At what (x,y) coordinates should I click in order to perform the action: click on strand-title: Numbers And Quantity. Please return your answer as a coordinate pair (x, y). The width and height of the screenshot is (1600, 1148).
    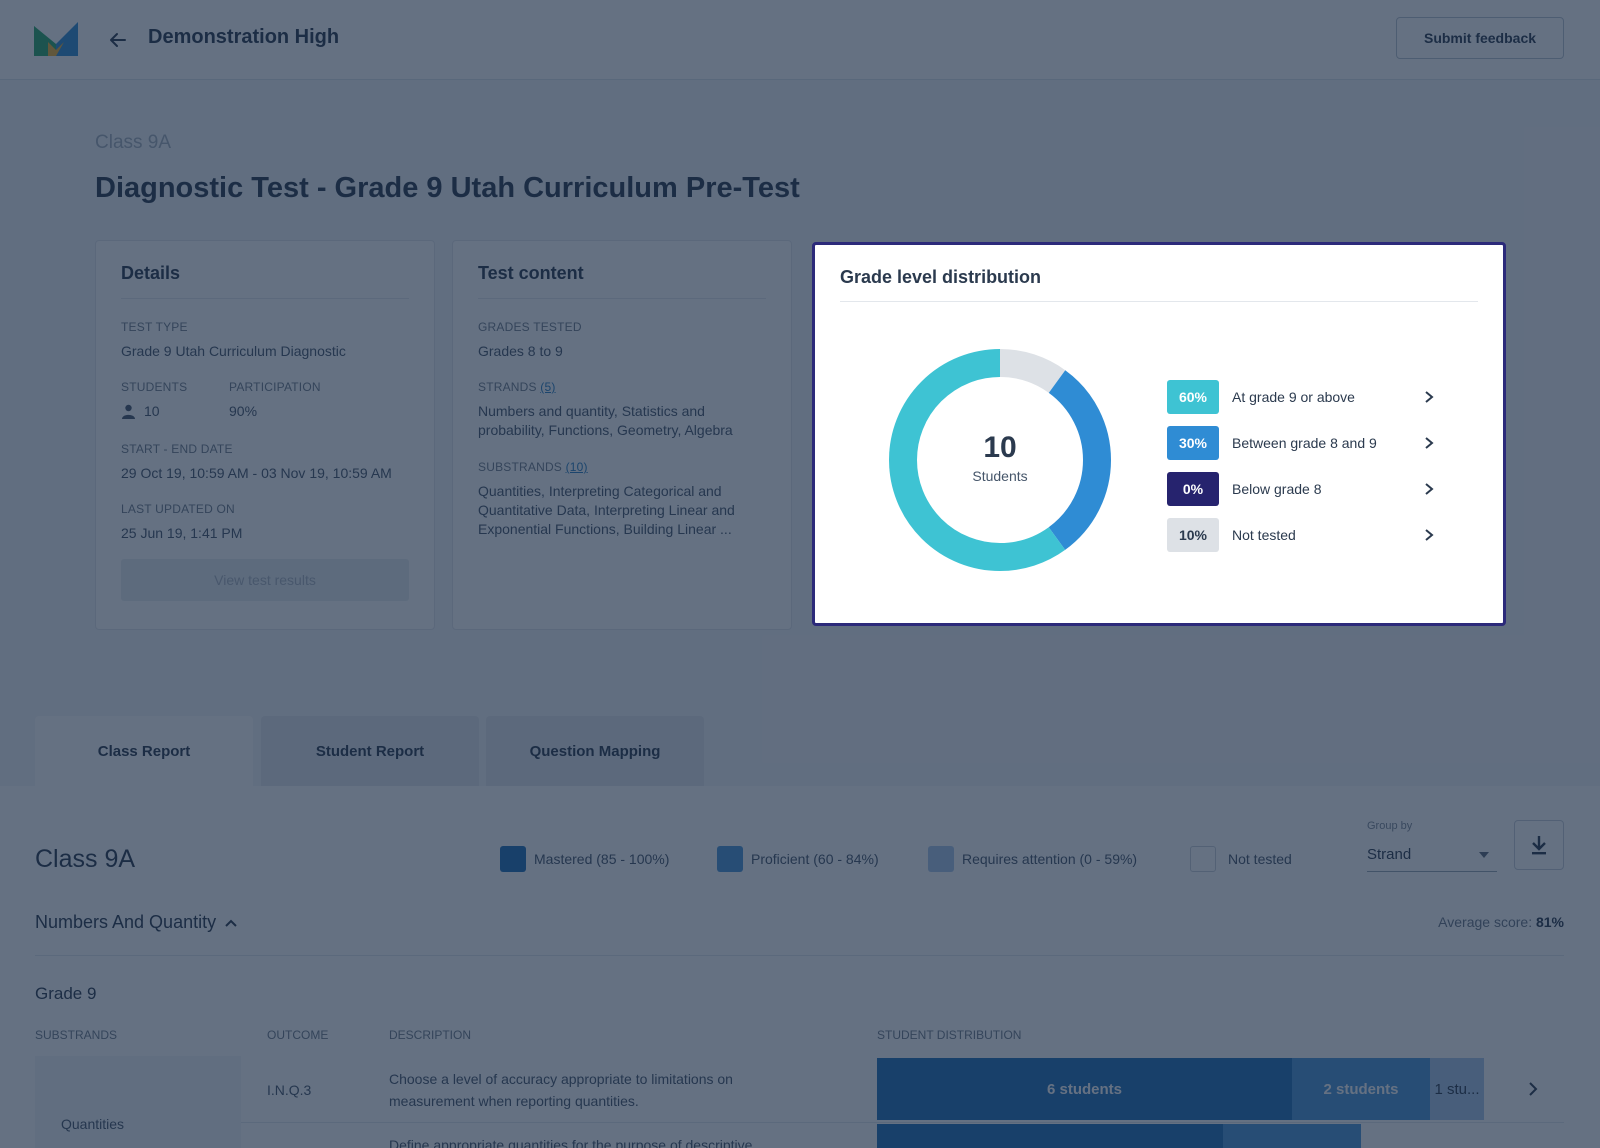
    Looking at the image, I should click on (126, 922).